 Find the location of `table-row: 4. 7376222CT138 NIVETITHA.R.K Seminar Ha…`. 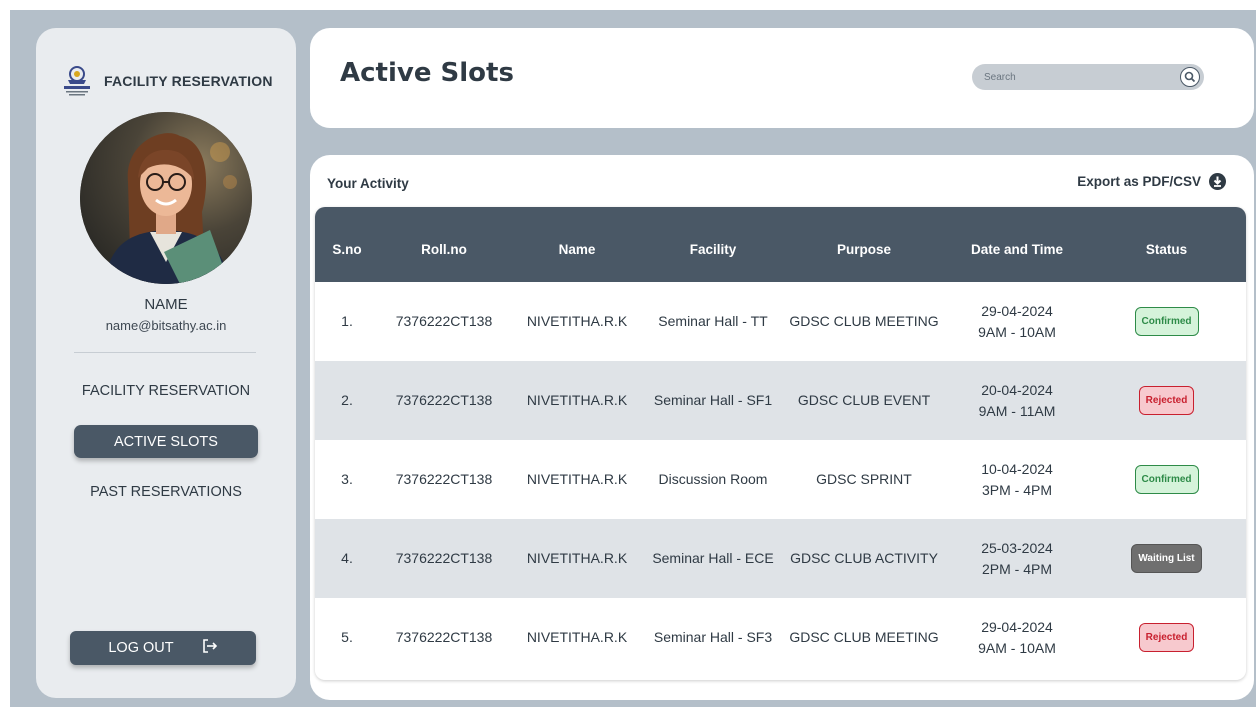

table-row: 4. 7376222CT138 NIVETITHA.R.K Seminar Ha… is located at coordinates (780, 558).